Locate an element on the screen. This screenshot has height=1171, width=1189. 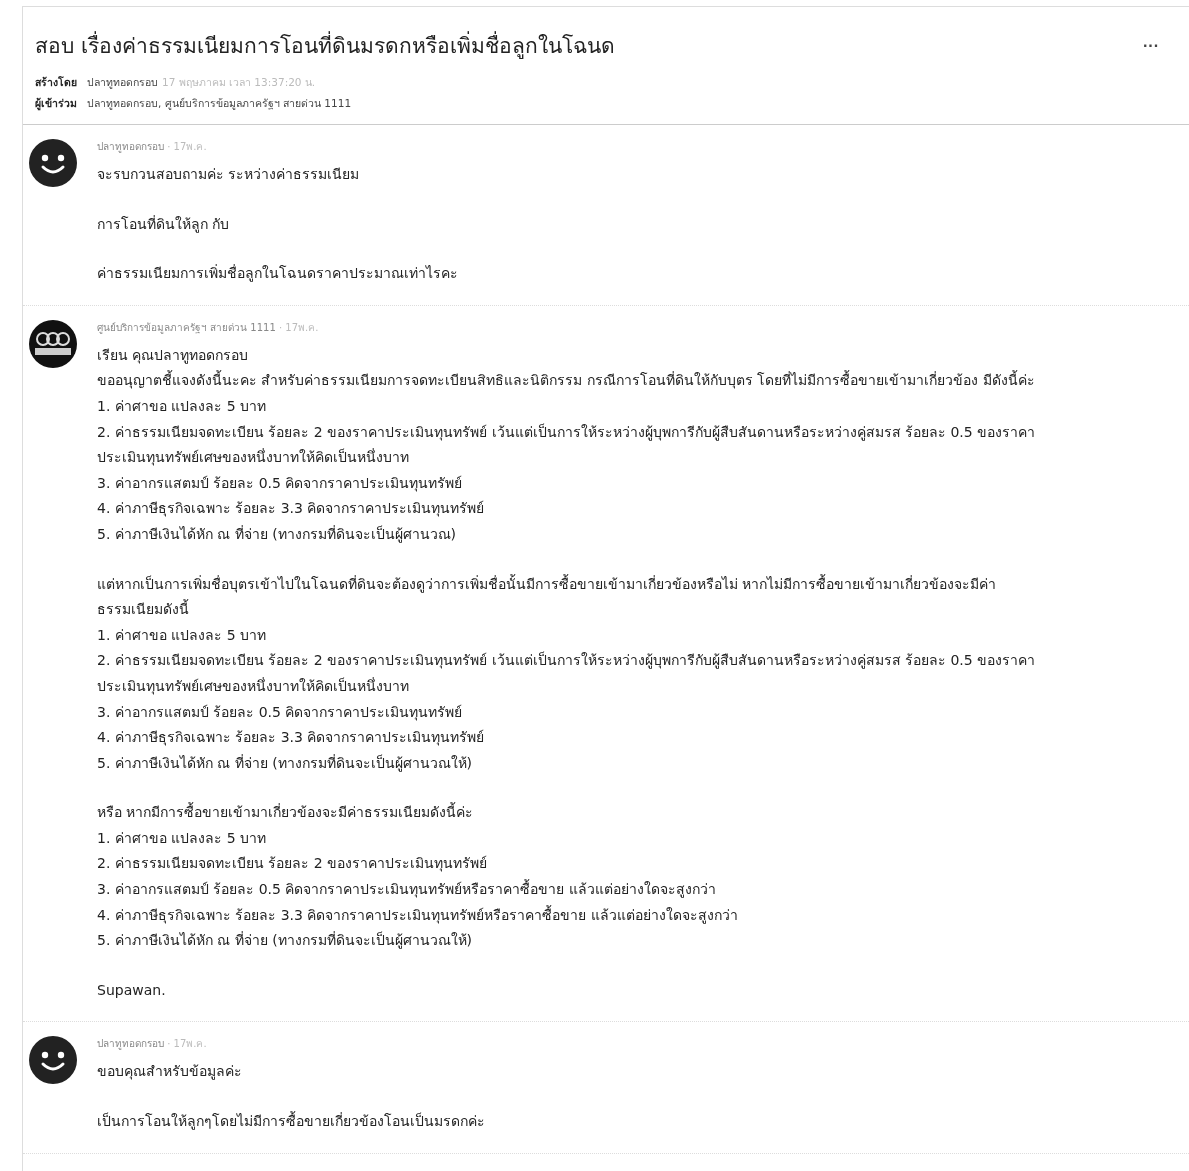
message-text: 4. ค่าภาษีธุรกิจเฉพาะ ร้อยละ 3.3 คิดจากราคาประเมินทุนทรัพย์หรือราคาซื้อขาย แล้วแต่อย่างใดจะสูงกว่า is located at coordinates (418, 915).